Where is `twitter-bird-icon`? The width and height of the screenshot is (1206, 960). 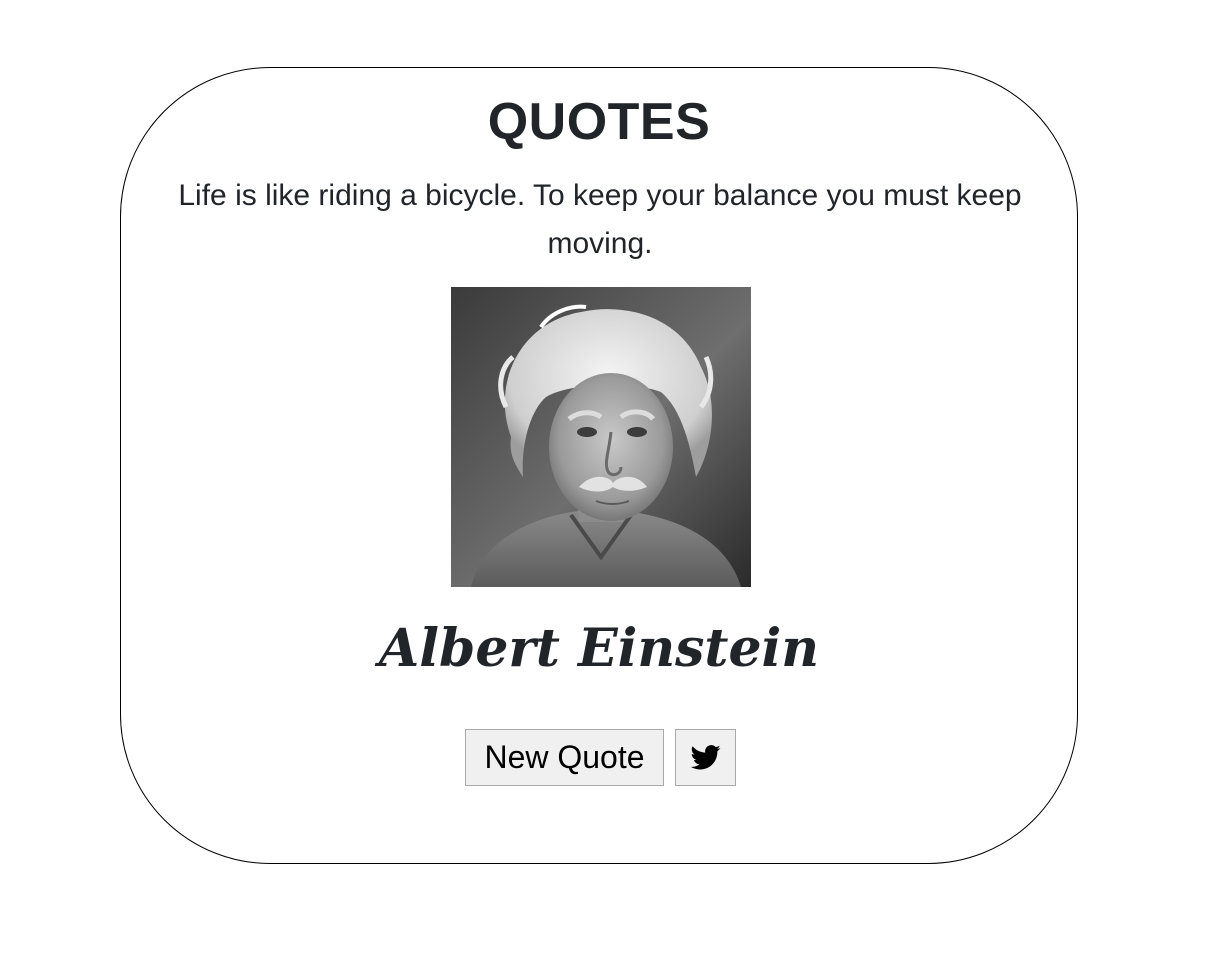
twitter-bird-icon is located at coordinates (705, 757).